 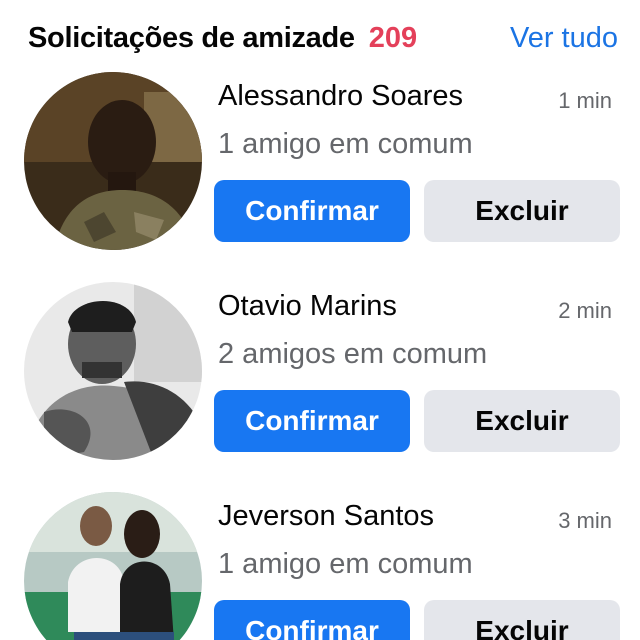 What do you see at coordinates (340, 96) in the screenshot?
I see `requester-name: Alessandro Soares` at bounding box center [340, 96].